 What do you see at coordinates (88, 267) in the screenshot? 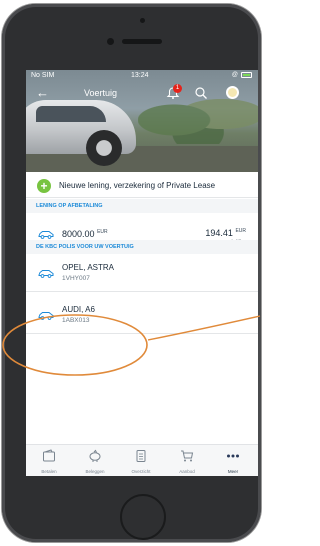
I see `vehicle-name: OPEL, ASTRA` at bounding box center [88, 267].